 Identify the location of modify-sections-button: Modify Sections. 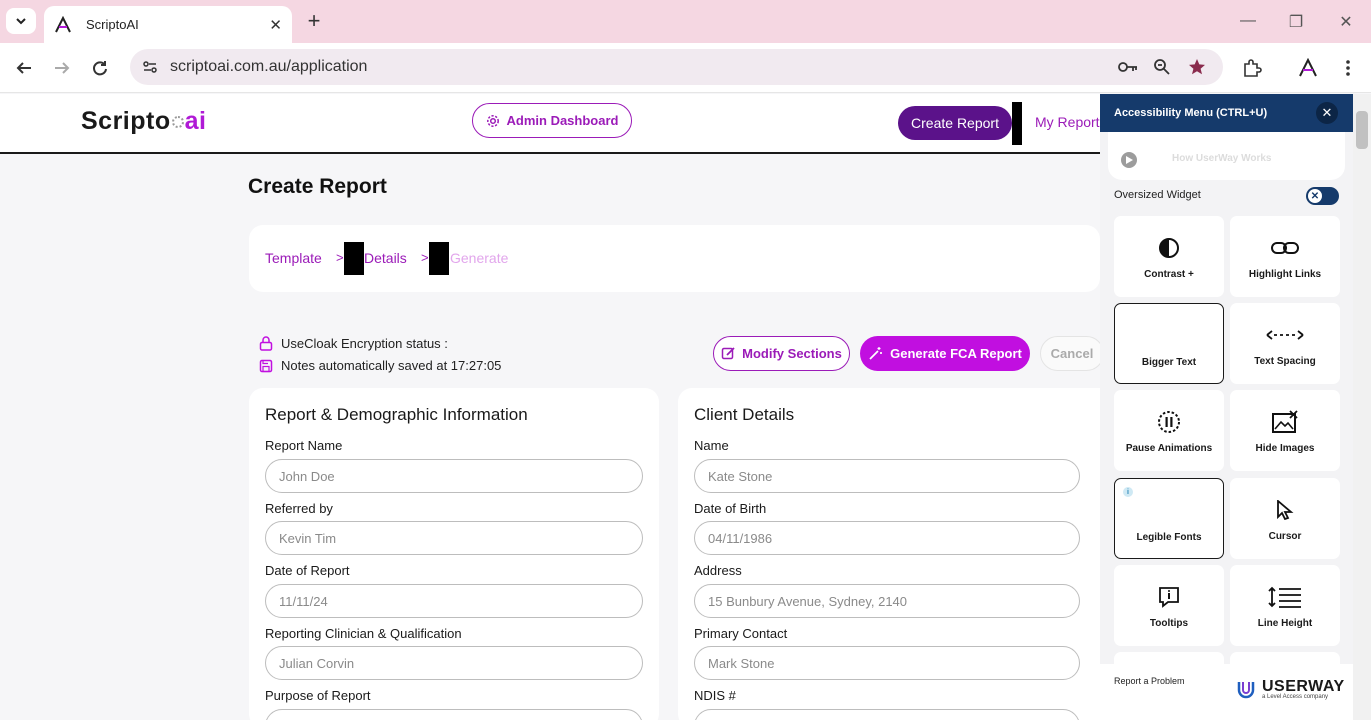
(781, 353).